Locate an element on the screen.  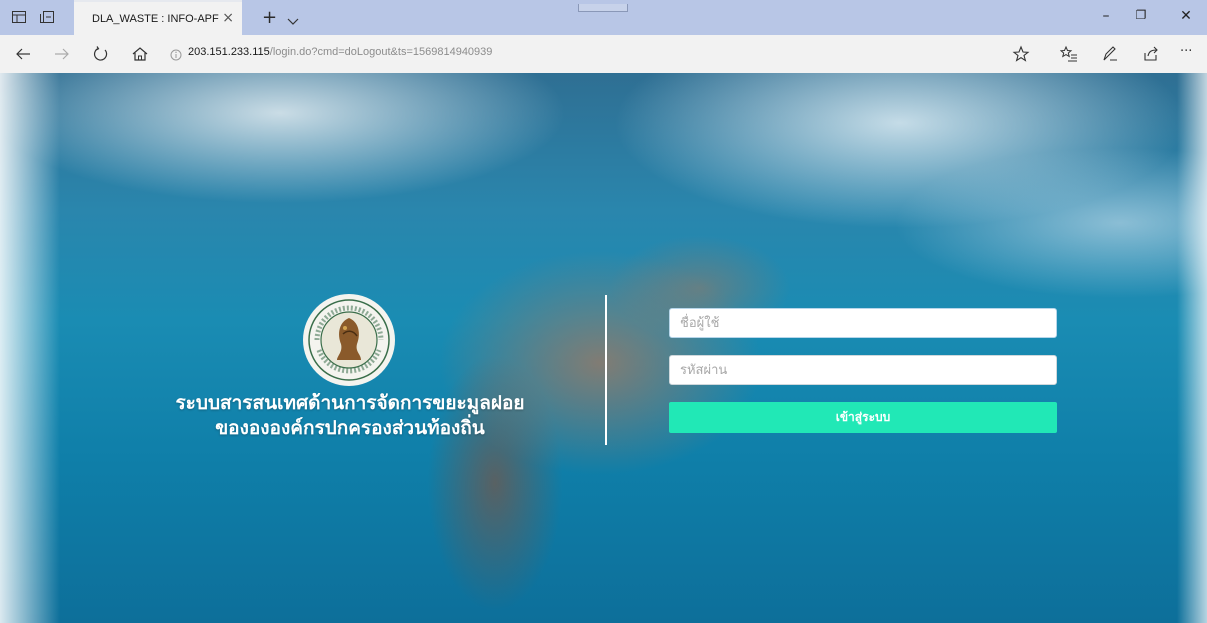
url-path: /login.do?cmd=doLogout&ts=1569814940939 is located at coordinates (381, 52).